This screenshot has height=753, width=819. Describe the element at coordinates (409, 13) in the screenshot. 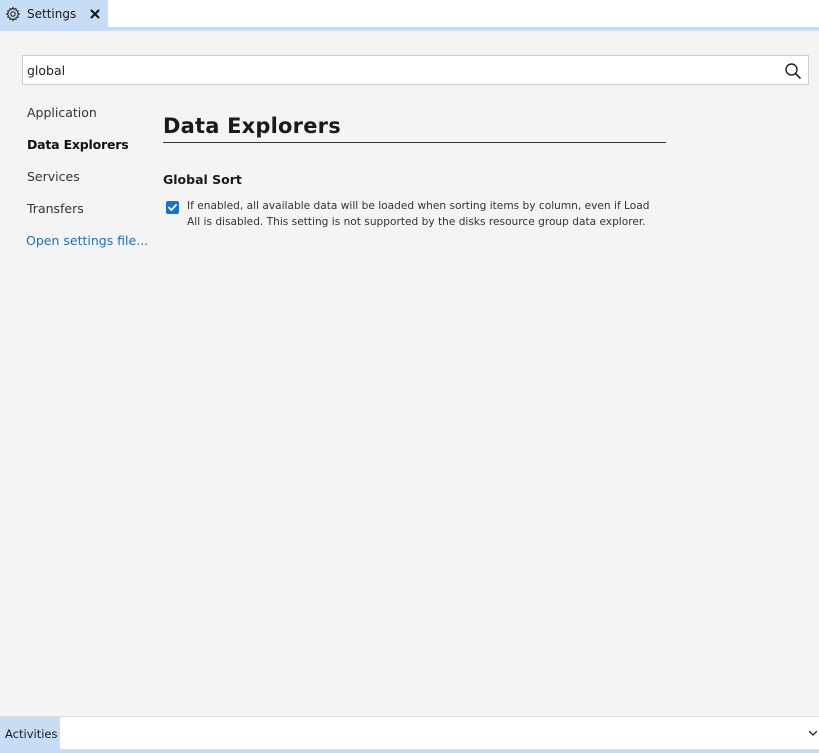

I see `tab-strip: Settings` at that location.